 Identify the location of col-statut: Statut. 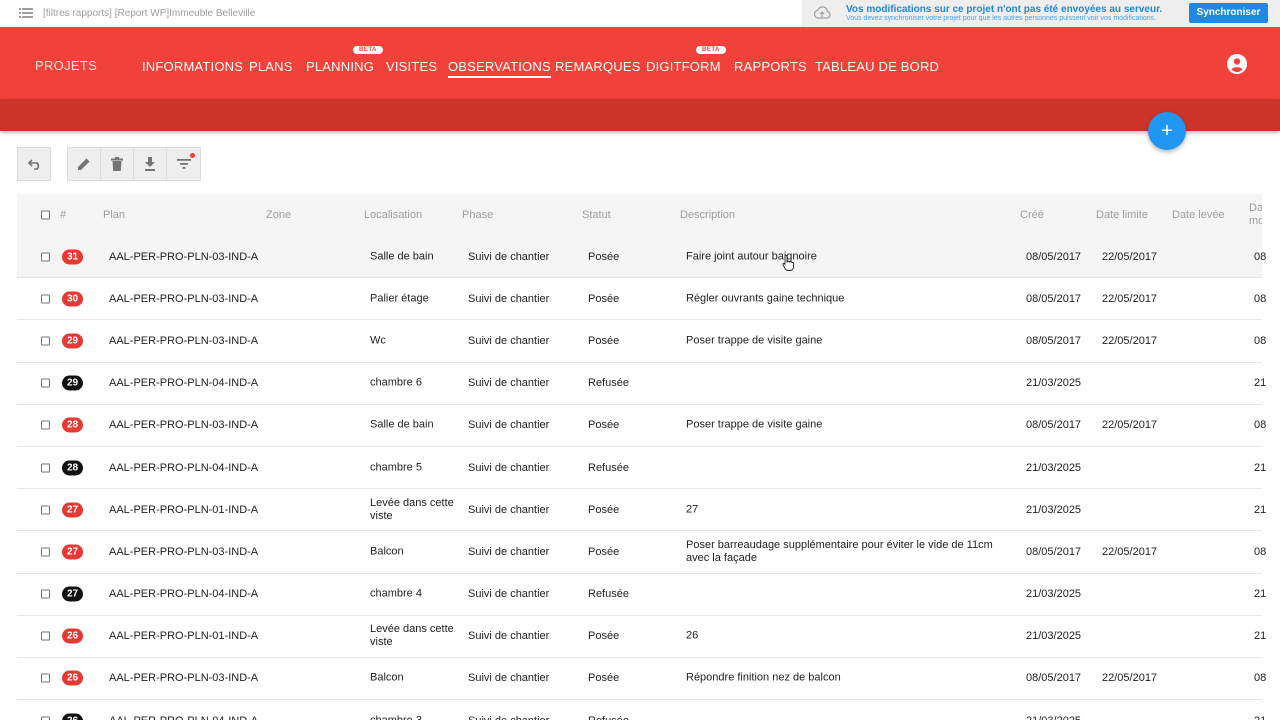
(596, 215).